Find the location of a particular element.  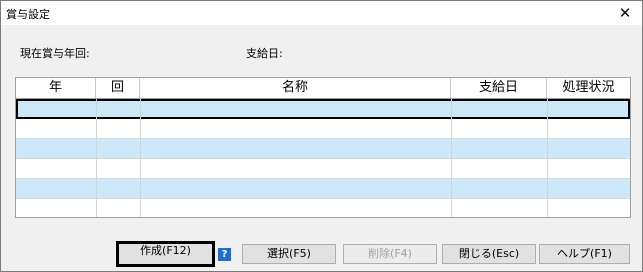

column-header-year: 年 is located at coordinates (56, 88).